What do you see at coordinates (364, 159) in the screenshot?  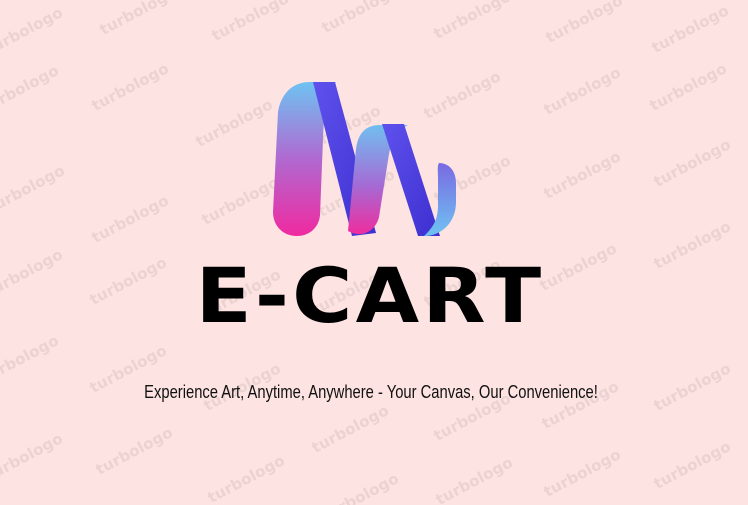 I see `wave-ribbon-icon` at bounding box center [364, 159].